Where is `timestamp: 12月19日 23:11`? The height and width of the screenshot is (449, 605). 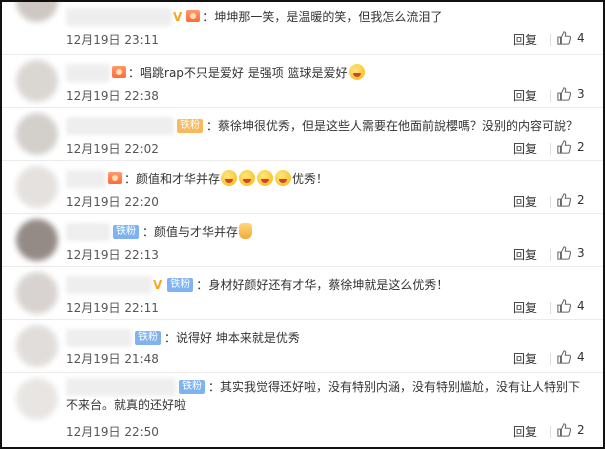
timestamp: 12月19日 23:11 is located at coordinates (112, 40).